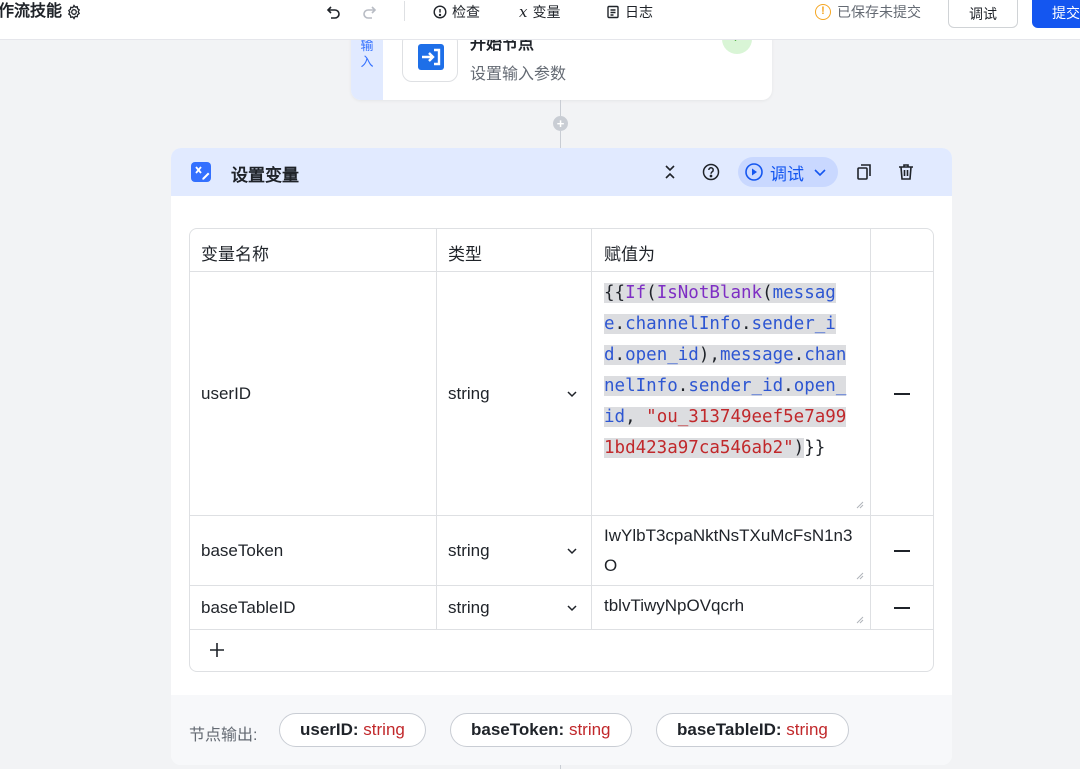 The image size is (1080, 769). Describe the element at coordinates (265, 175) in the screenshot. I see `node-title: 设置变量` at that location.